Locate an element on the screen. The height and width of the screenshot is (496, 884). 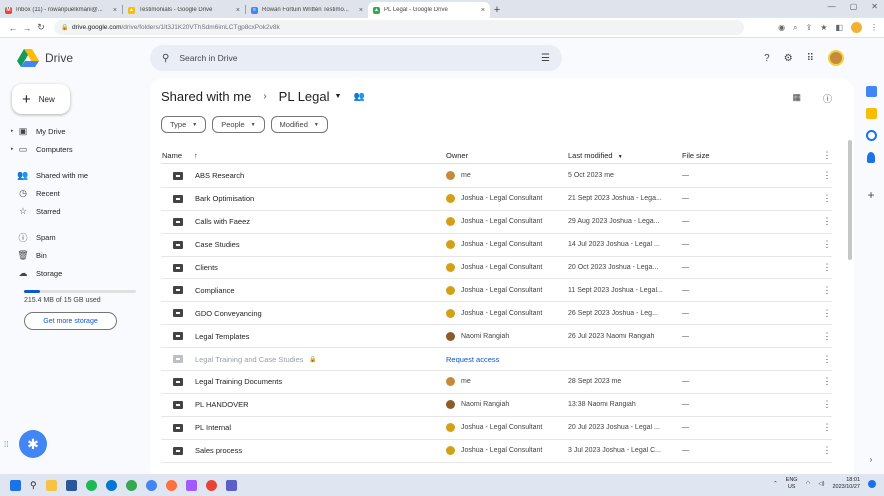
filter-chip-modified: Modified ▼ is located at coordinates (299, 124).